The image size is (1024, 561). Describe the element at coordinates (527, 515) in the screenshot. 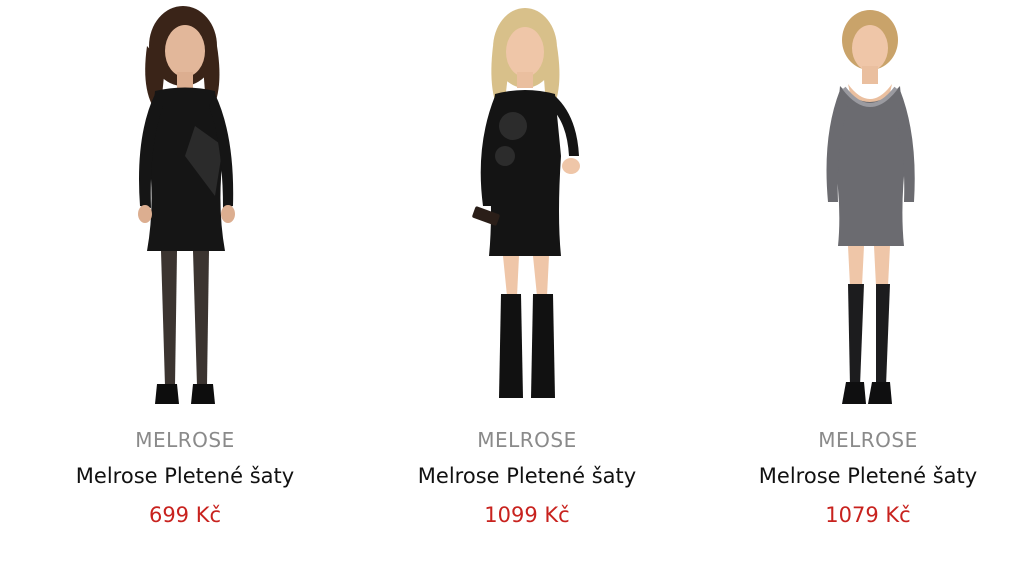

I see `product-price: 1099 Kč` at that location.